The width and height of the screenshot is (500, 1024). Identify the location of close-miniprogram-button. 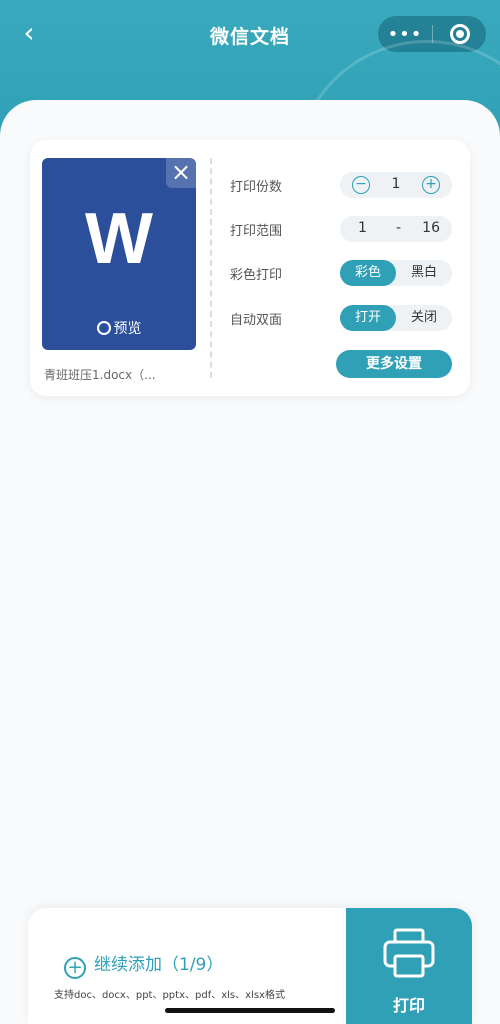
(459, 34).